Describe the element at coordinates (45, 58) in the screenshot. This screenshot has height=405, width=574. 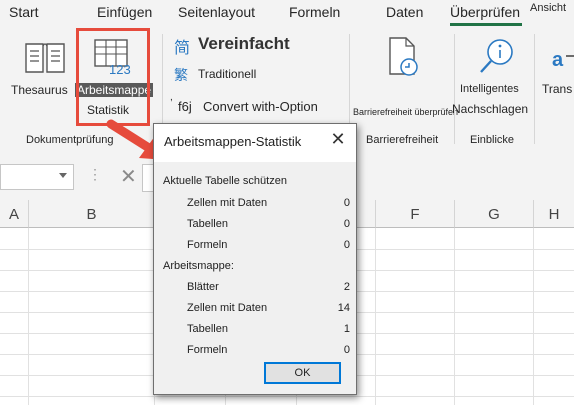
I see `thesaurus-icon` at that location.